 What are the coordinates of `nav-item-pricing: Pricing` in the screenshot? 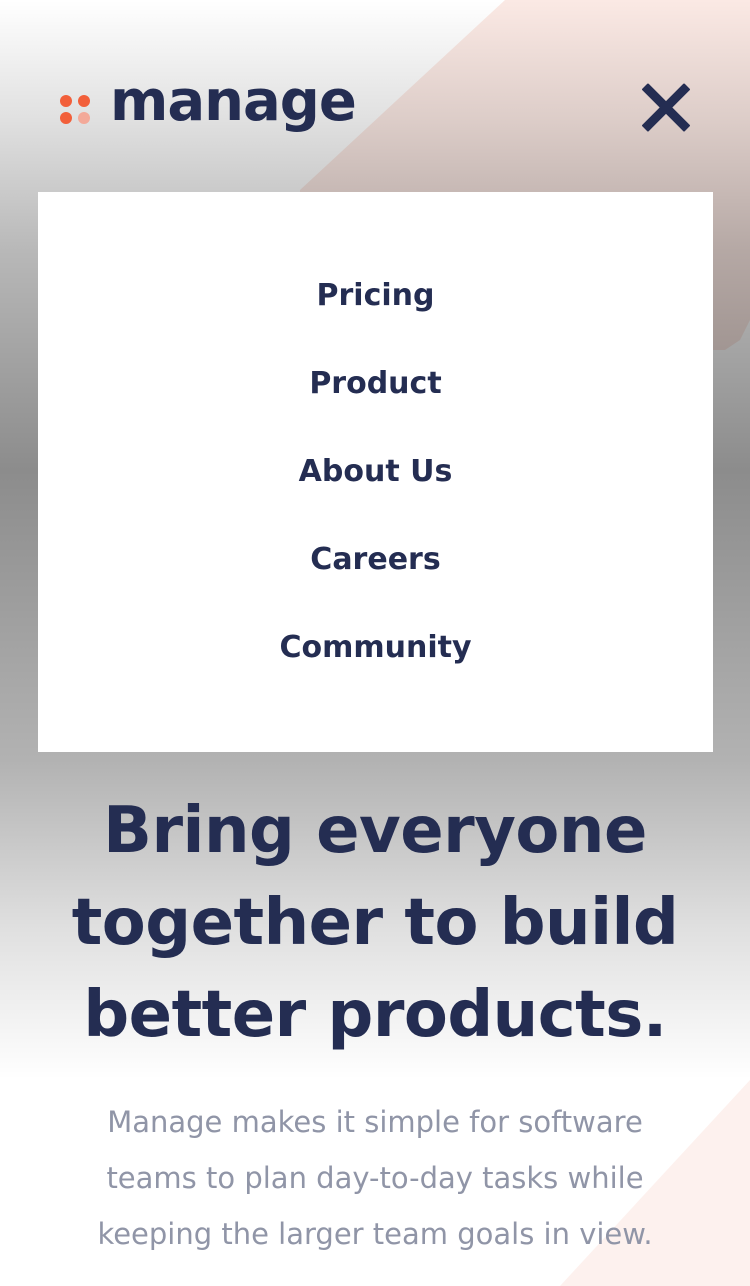 It's located at (375, 308).